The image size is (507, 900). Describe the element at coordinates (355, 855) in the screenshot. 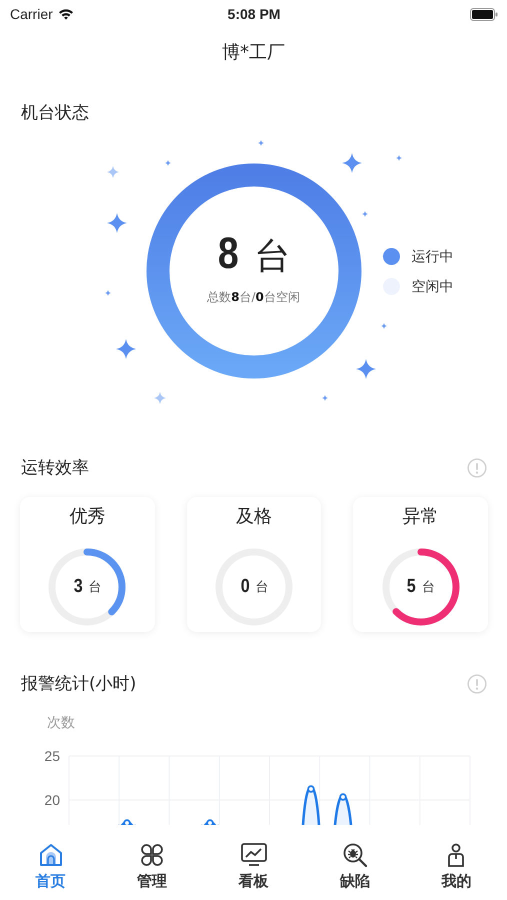

I see `bug-magnifier-icon` at that location.